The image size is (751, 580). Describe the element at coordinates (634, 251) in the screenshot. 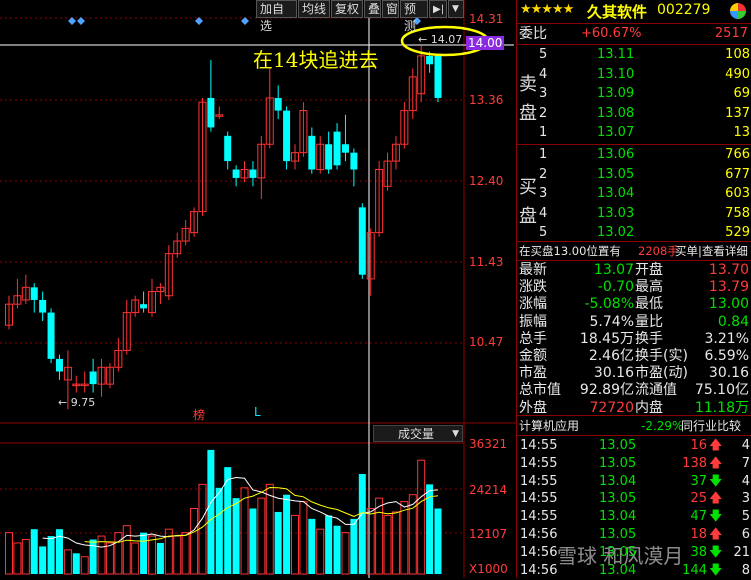

I see `big-order-info: 在买盘13.00位置有 2208手 买单|查看详细` at that location.